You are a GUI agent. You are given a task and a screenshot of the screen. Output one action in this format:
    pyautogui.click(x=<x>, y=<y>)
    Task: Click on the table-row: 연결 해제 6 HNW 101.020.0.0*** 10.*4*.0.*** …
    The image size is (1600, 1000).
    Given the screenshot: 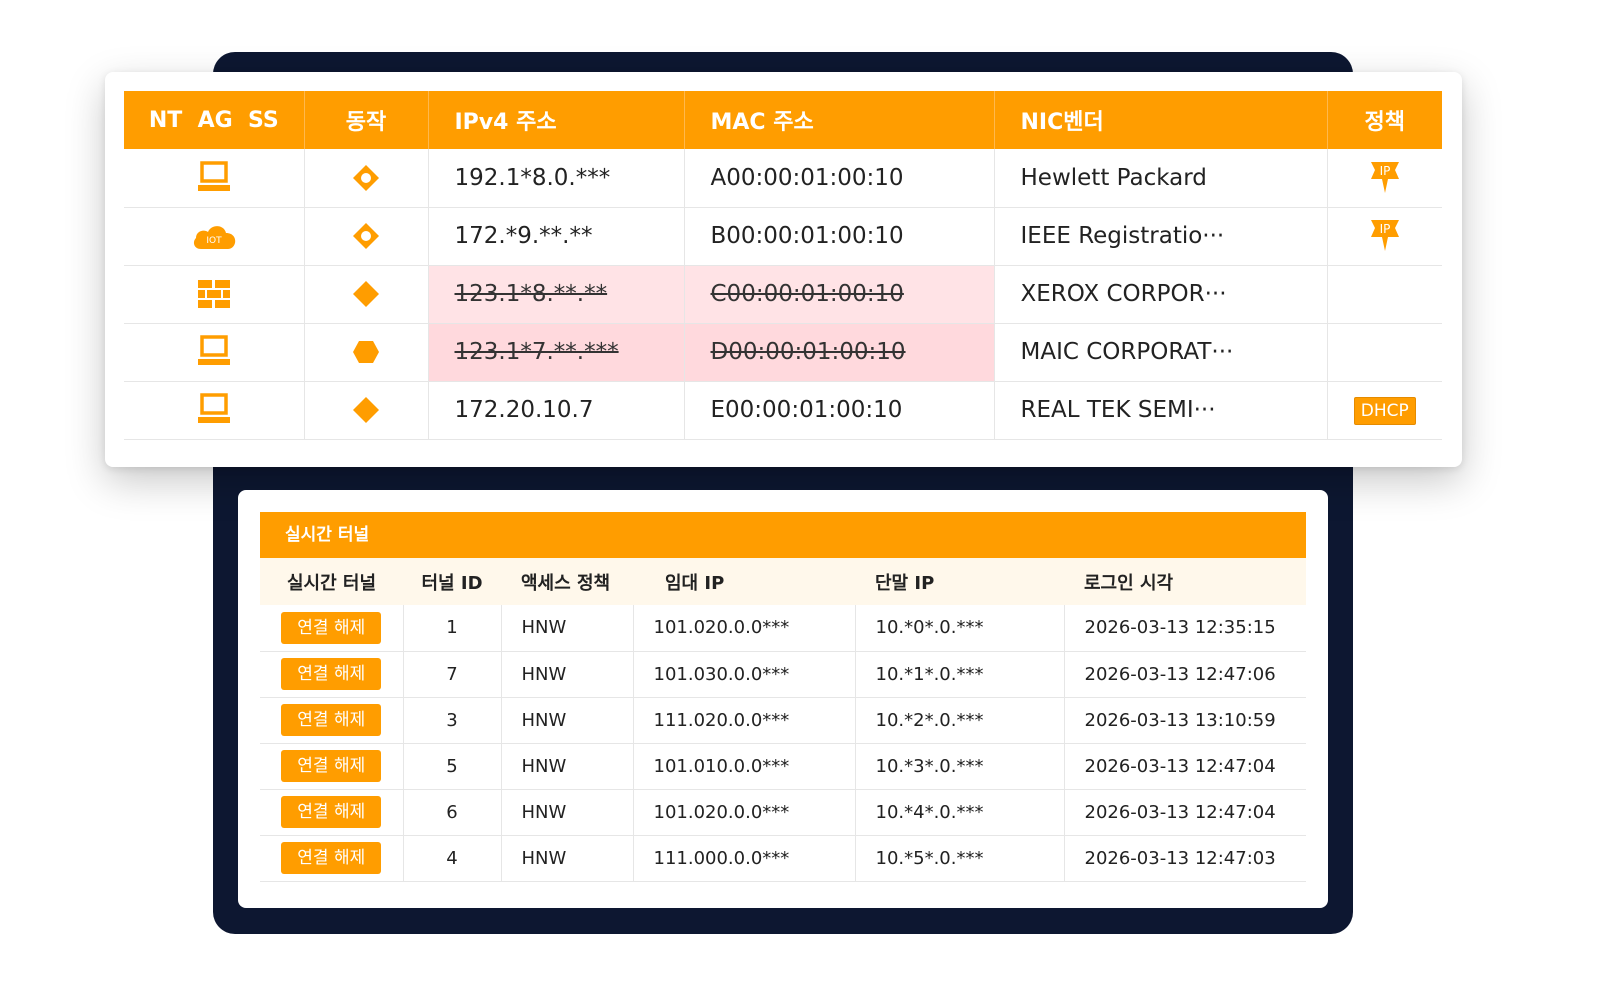 What is the action you would take?
    pyautogui.click(x=783, y=812)
    